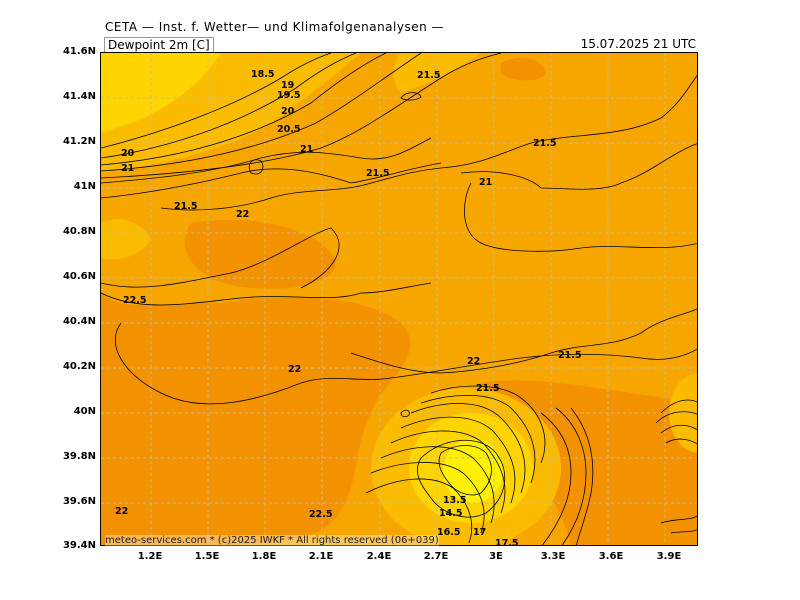  What do you see at coordinates (79, 141) in the screenshot?
I see `y-tick-label: 41.2N` at bounding box center [79, 141].